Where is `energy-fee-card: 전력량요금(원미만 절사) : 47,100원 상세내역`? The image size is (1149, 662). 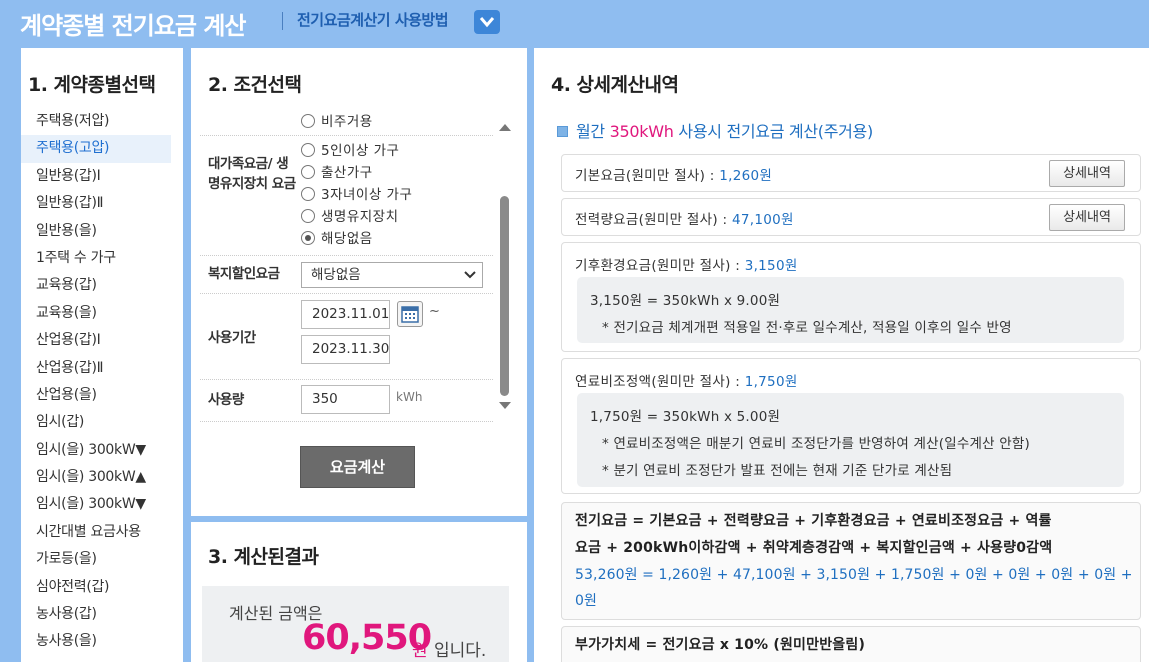 energy-fee-card: 전력량요금(원미만 절사) : 47,100원 상세내역 is located at coordinates (851, 217).